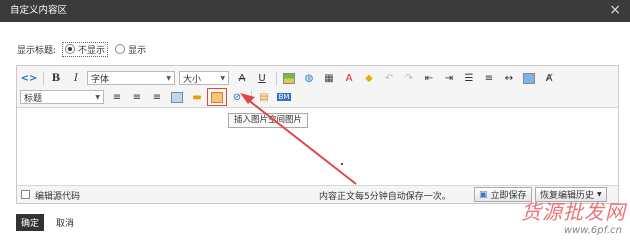  I want to click on insert-flash-icon: ⊘, so click(237, 97).